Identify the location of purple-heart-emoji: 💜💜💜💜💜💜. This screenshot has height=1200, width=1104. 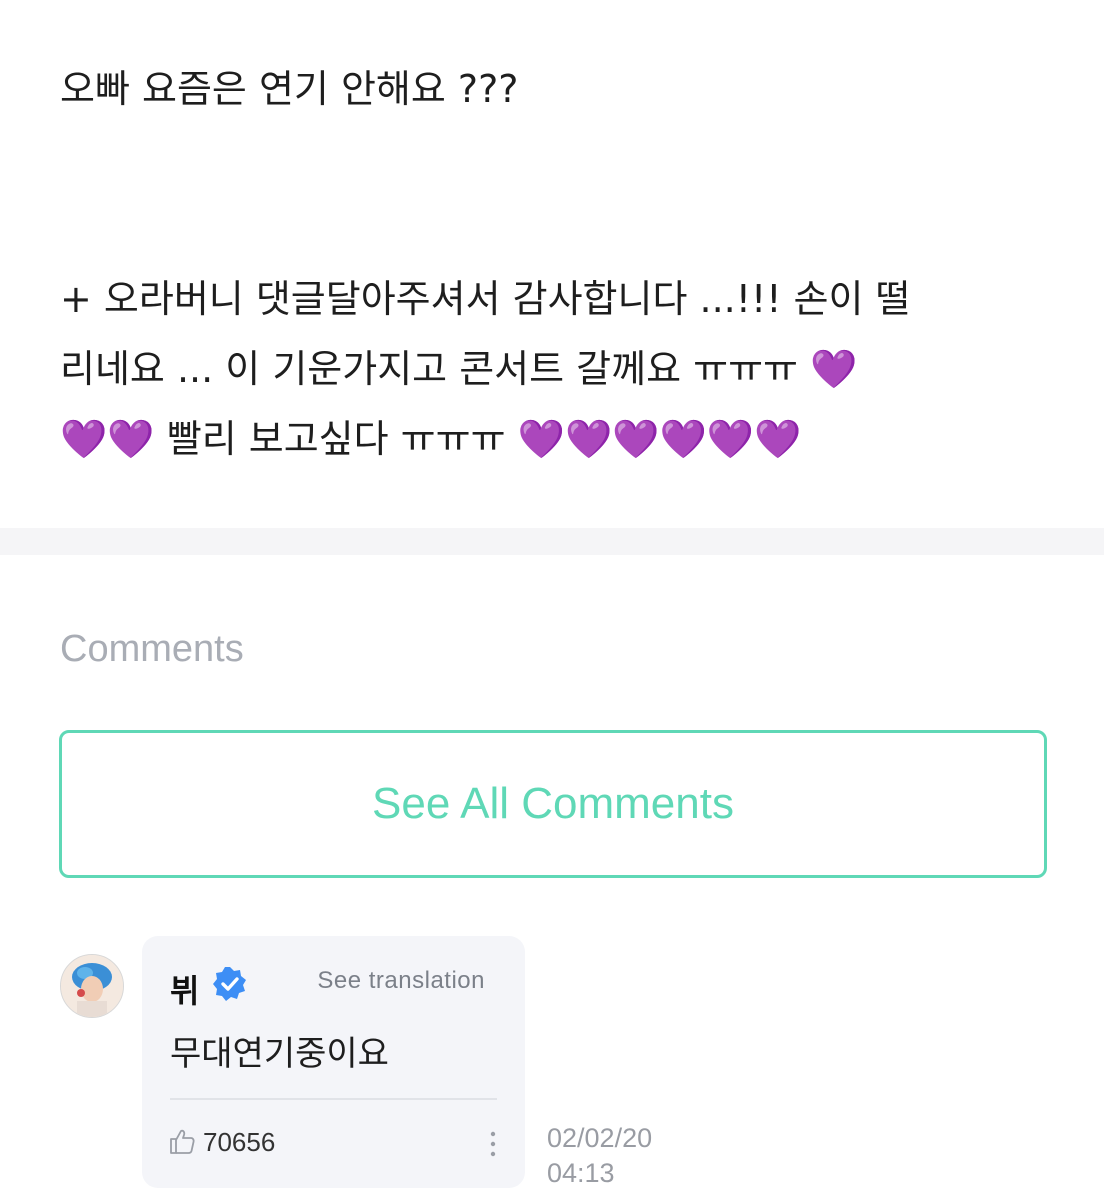
(659, 439).